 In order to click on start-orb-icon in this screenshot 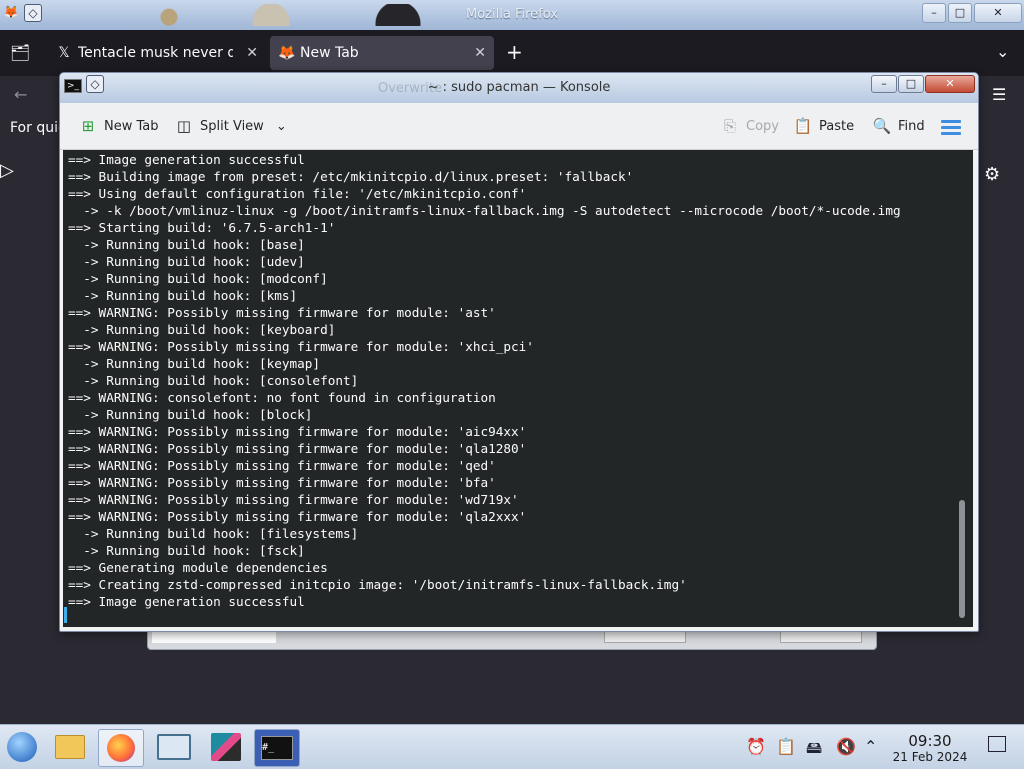, I will do `click(22, 747)`.